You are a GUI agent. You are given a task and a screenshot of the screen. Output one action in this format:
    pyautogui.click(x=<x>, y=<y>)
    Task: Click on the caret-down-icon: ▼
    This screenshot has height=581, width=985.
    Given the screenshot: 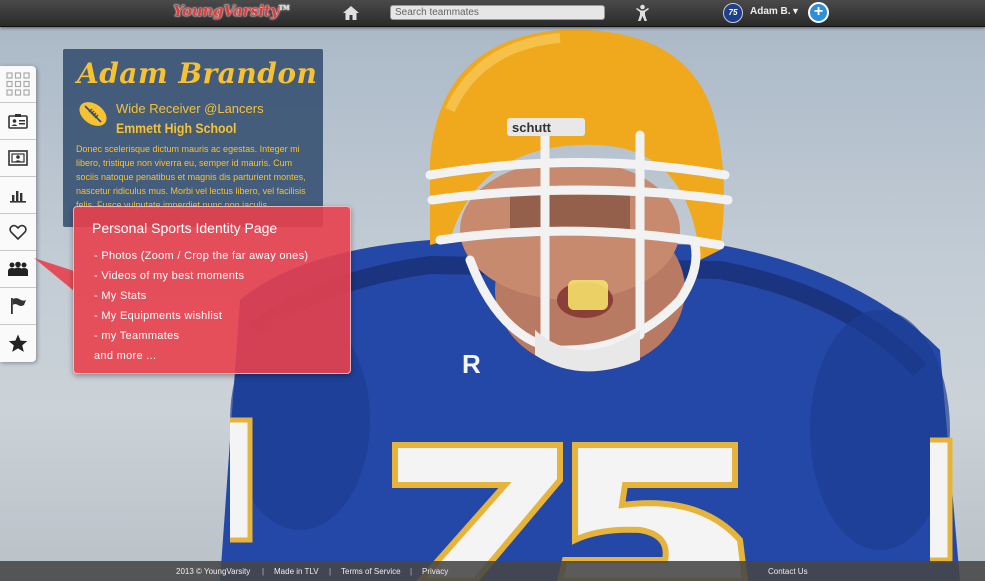 What is the action you would take?
    pyautogui.click(x=795, y=11)
    